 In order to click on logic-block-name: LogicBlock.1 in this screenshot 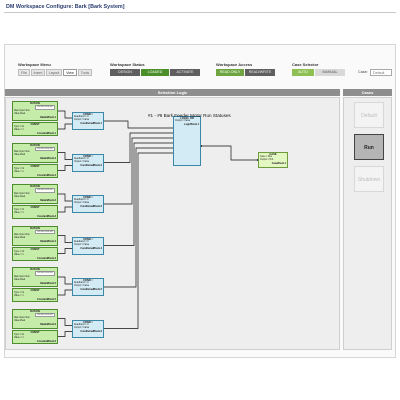, I will do `click(191, 125)`.